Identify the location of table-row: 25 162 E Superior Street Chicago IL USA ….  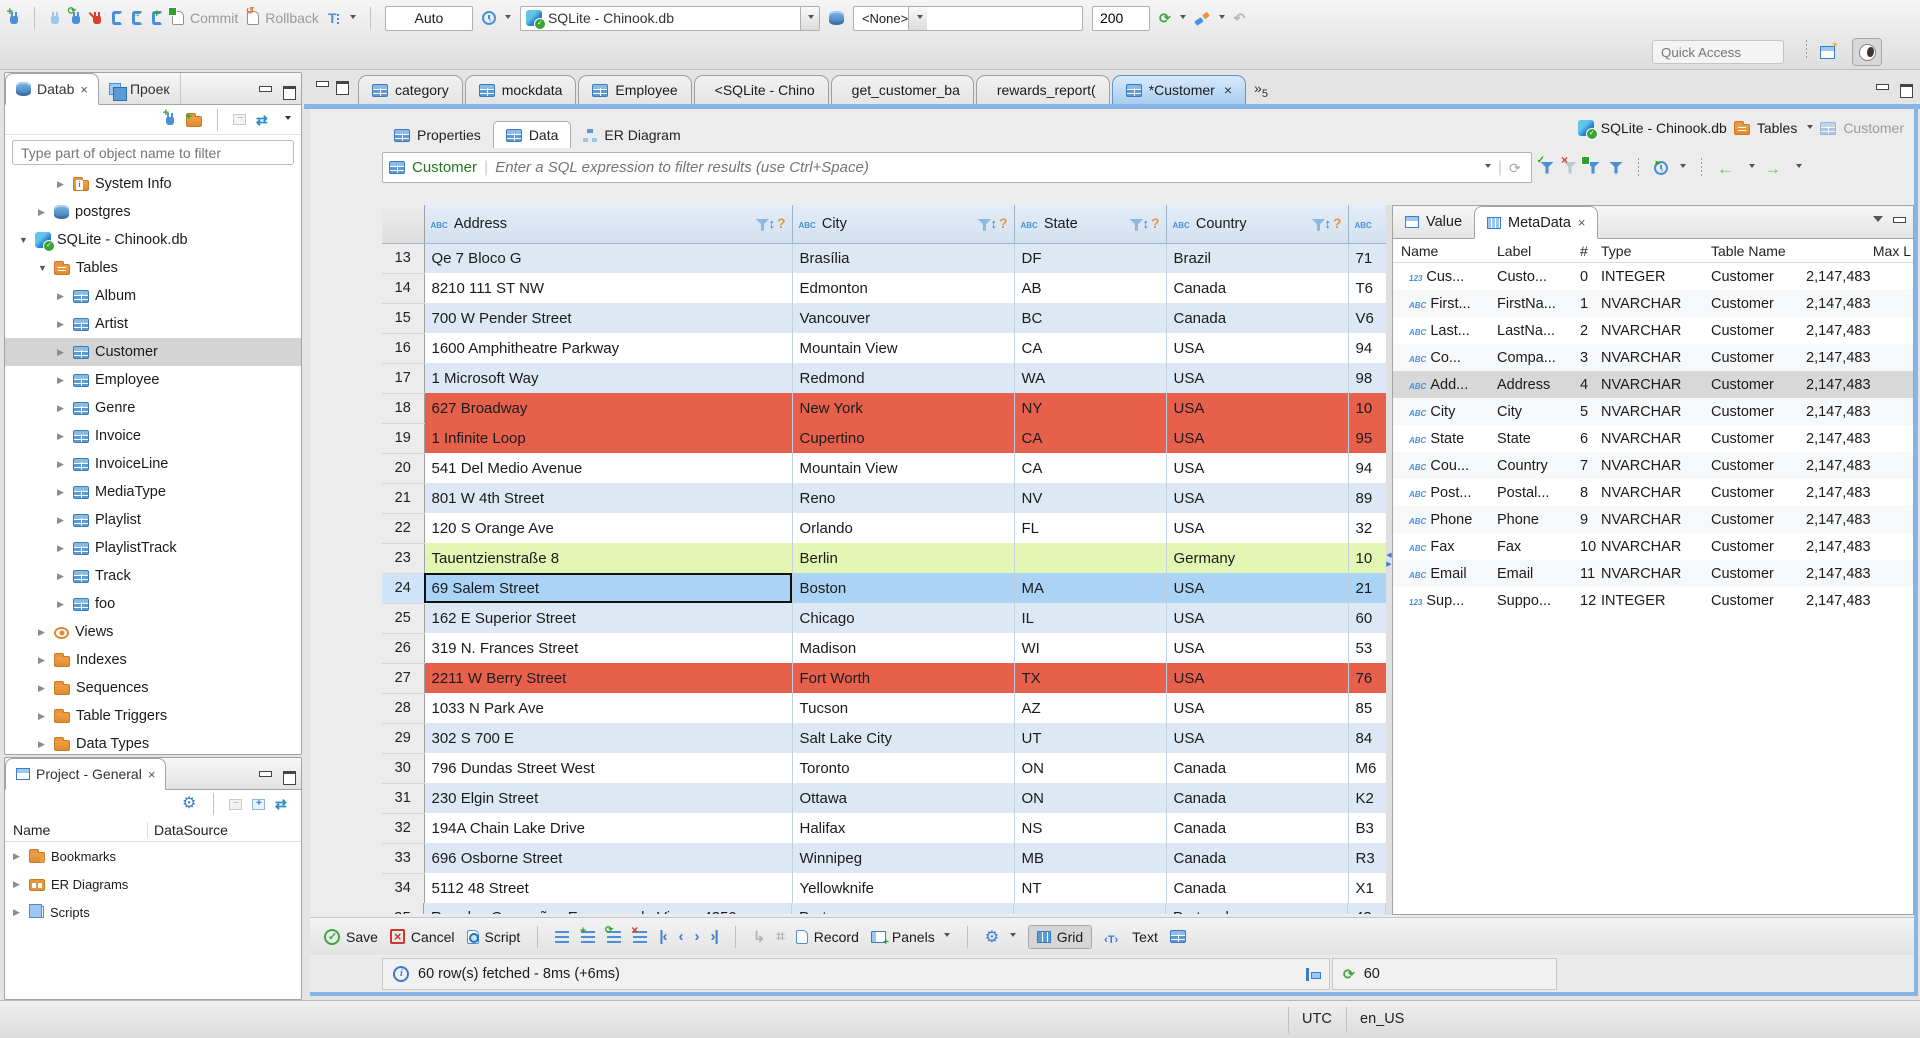
(884, 618).